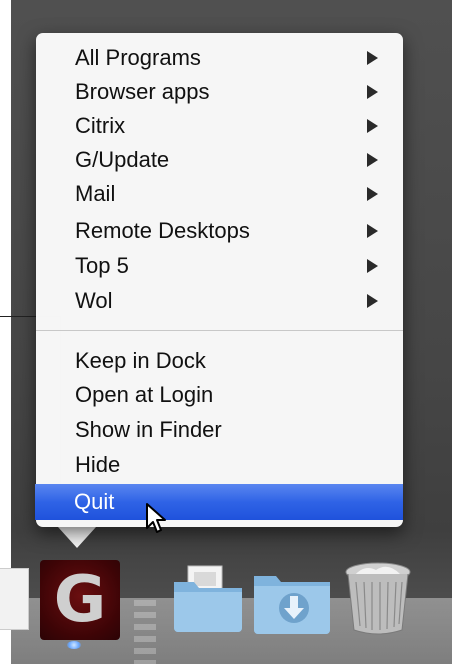 The image size is (452, 664). I want to click on menu-item-label: Remote Desktops, so click(162, 230).